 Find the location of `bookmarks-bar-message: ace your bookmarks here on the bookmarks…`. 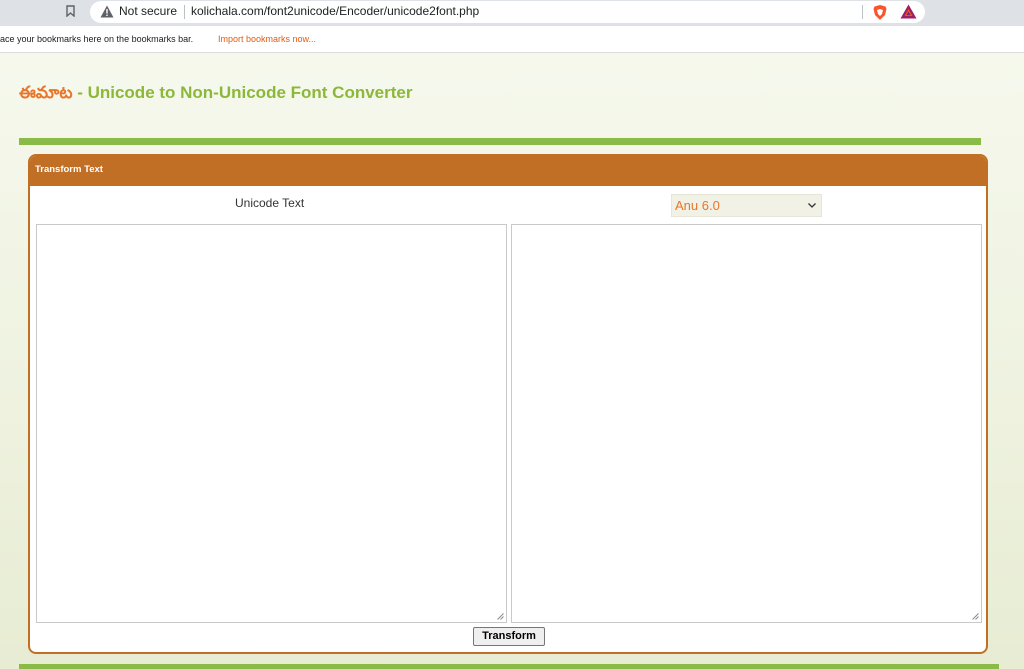

bookmarks-bar-message: ace your bookmarks here on the bookmarks… is located at coordinates (97, 39).